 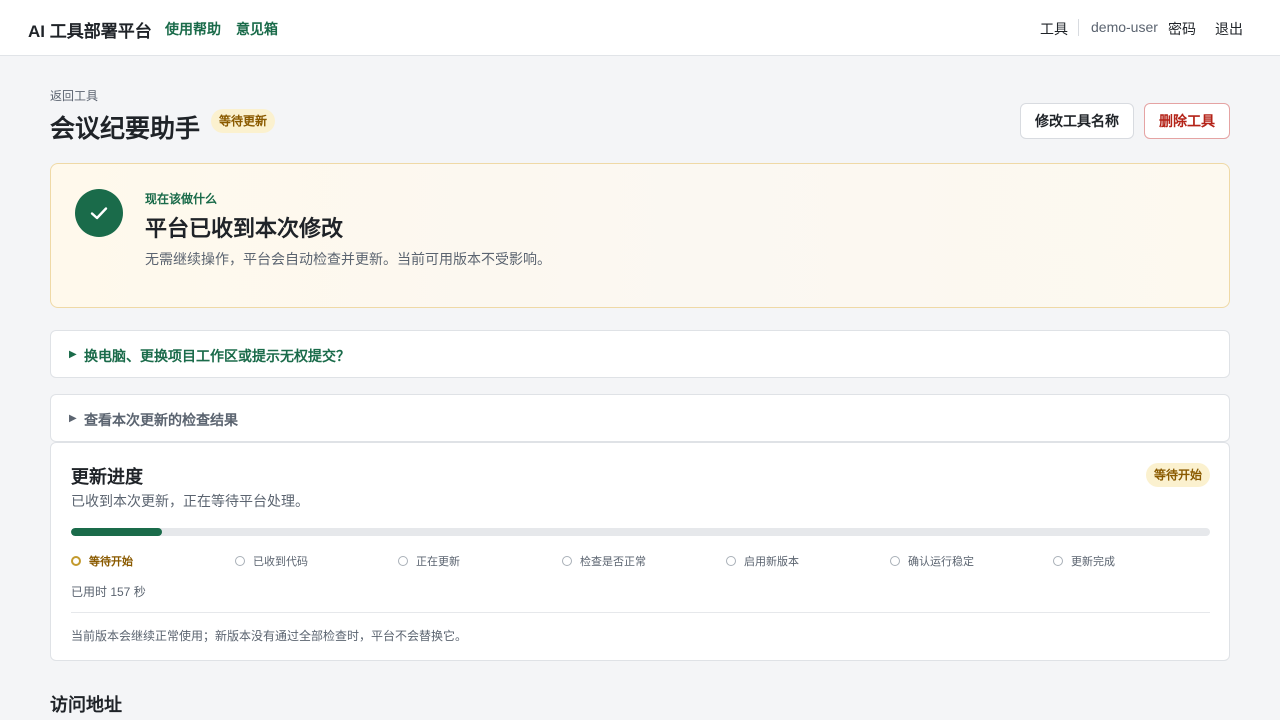 What do you see at coordinates (108, 592) in the screenshot?
I see `elapsed-time: 已用时 157 秒` at bounding box center [108, 592].